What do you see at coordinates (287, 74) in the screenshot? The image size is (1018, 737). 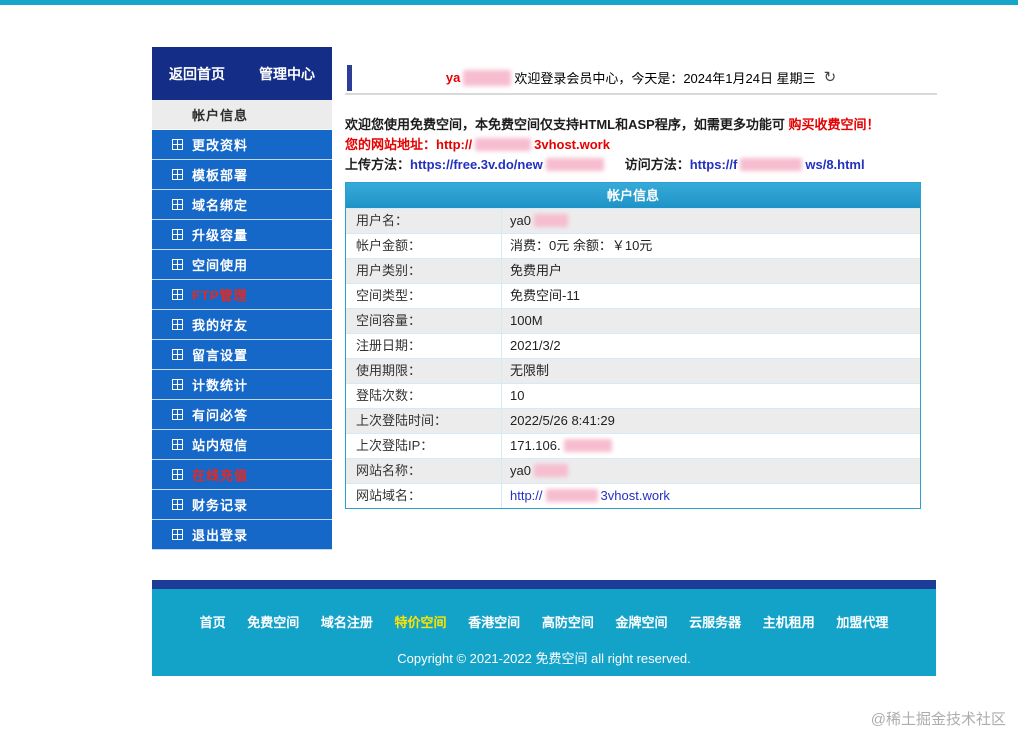 I see `admin-center-link: 管理中心` at bounding box center [287, 74].